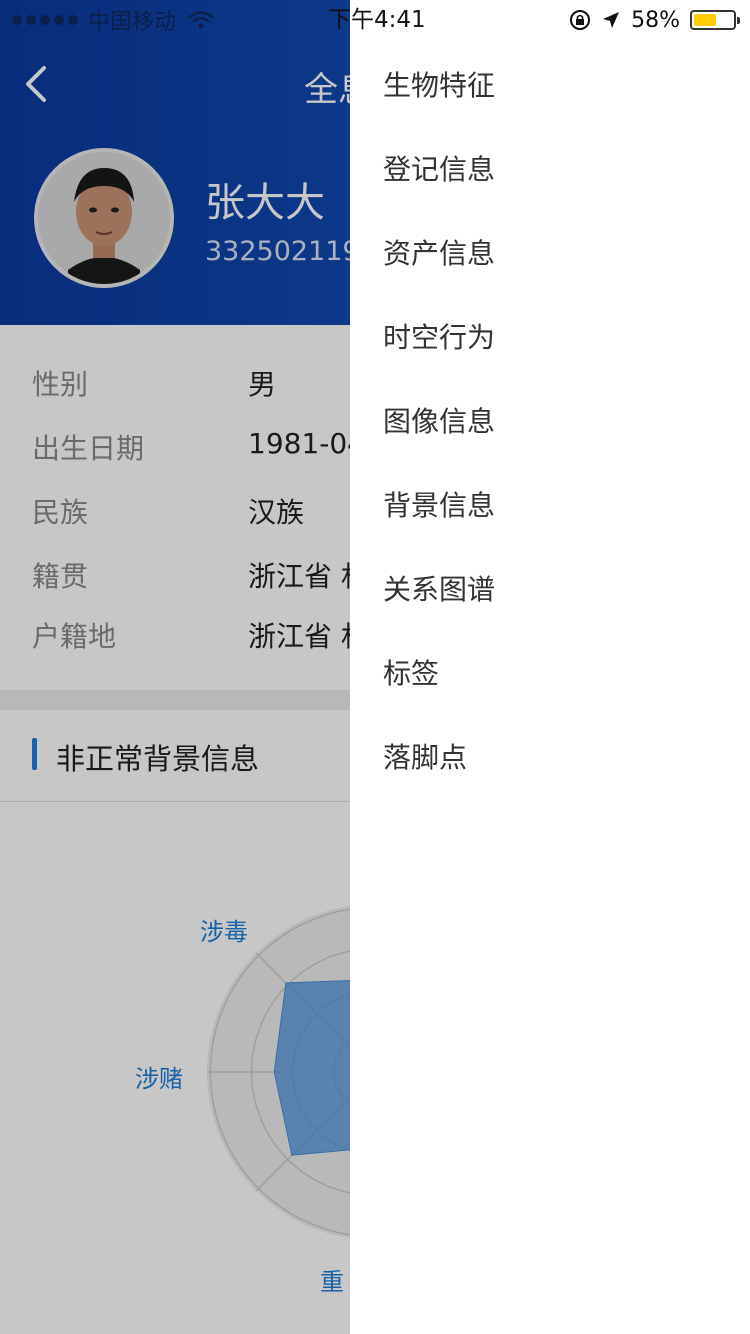 This screenshot has height=1334, width=750. What do you see at coordinates (45, 20) in the screenshot?
I see `signal-strength-icon` at bounding box center [45, 20].